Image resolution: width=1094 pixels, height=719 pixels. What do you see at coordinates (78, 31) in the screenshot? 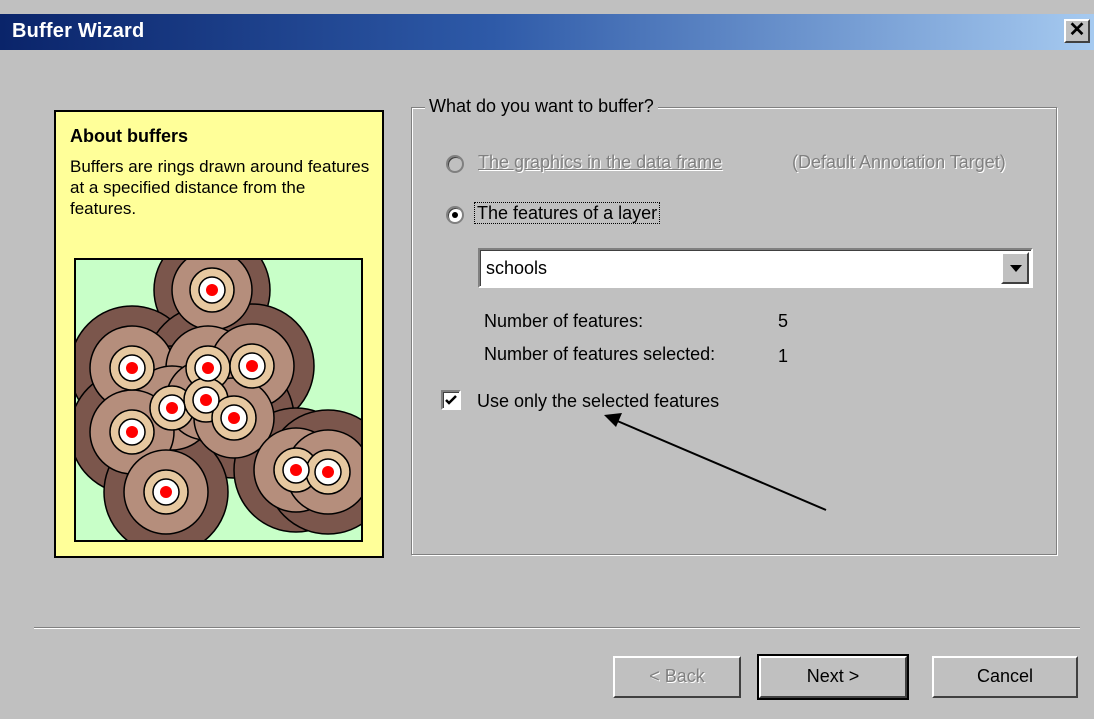
I see `window-title: Buffer Wizard` at bounding box center [78, 31].